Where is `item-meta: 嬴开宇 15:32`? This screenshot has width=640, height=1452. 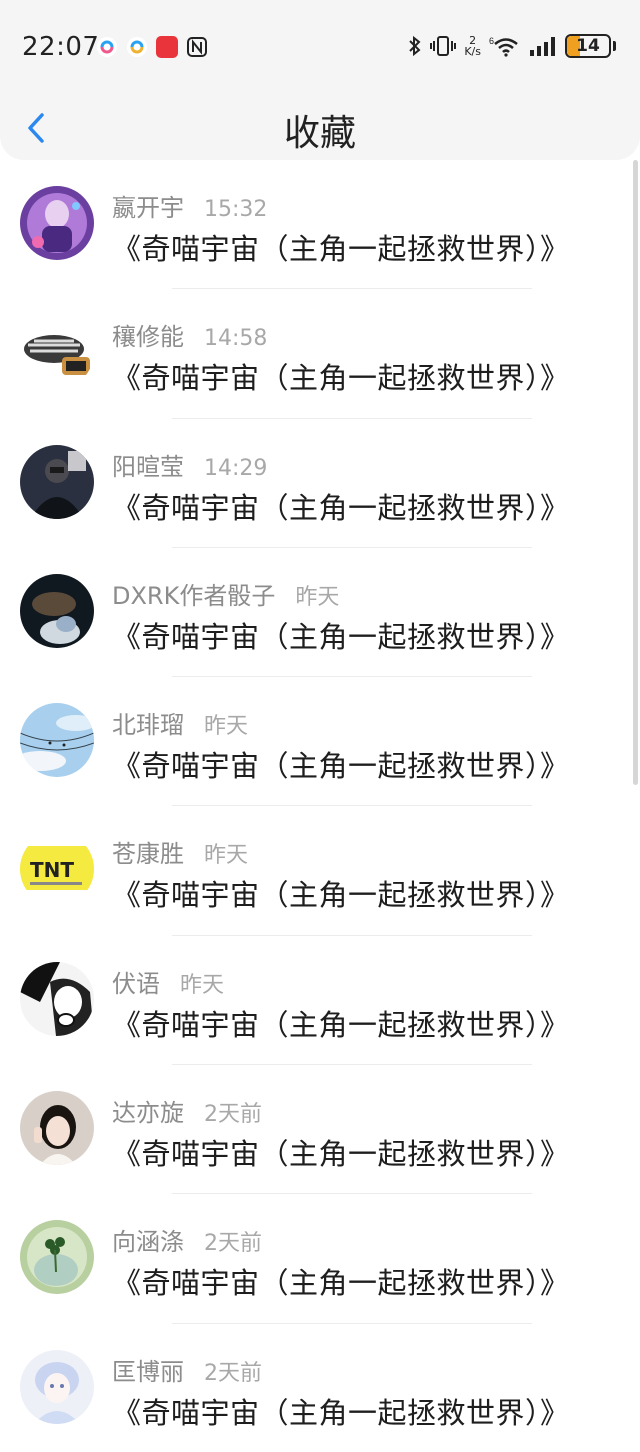
item-meta: 嬴开宇 15:32 is located at coordinates (189, 205).